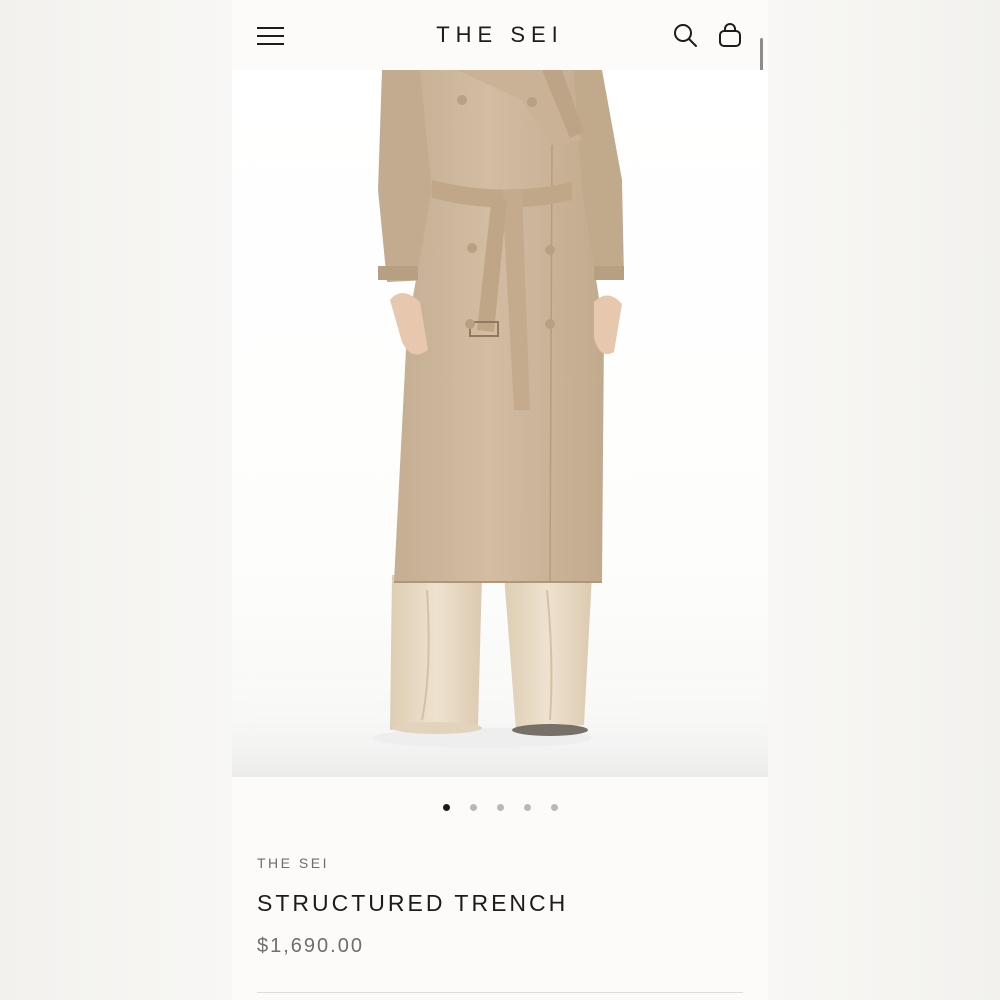 The image size is (1000, 1000). I want to click on search-icon, so click(685, 35).